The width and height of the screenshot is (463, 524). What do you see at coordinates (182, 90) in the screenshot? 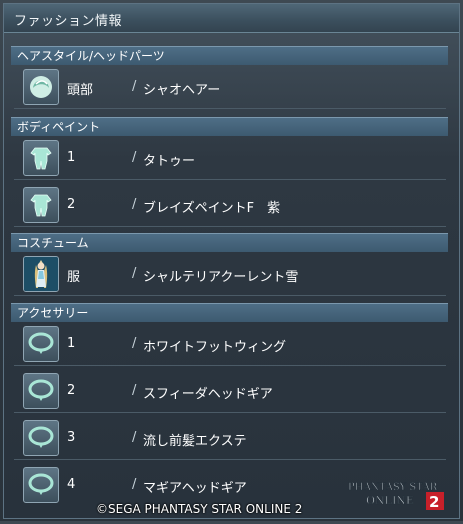
I see `item-name: シャオヘアー` at bounding box center [182, 90].